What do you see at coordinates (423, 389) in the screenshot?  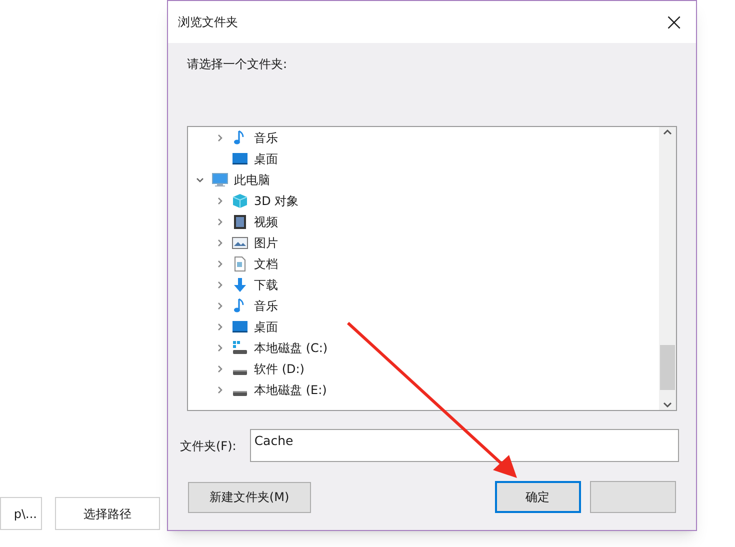 I see `tree-item: 本地磁盘 (E:)` at bounding box center [423, 389].